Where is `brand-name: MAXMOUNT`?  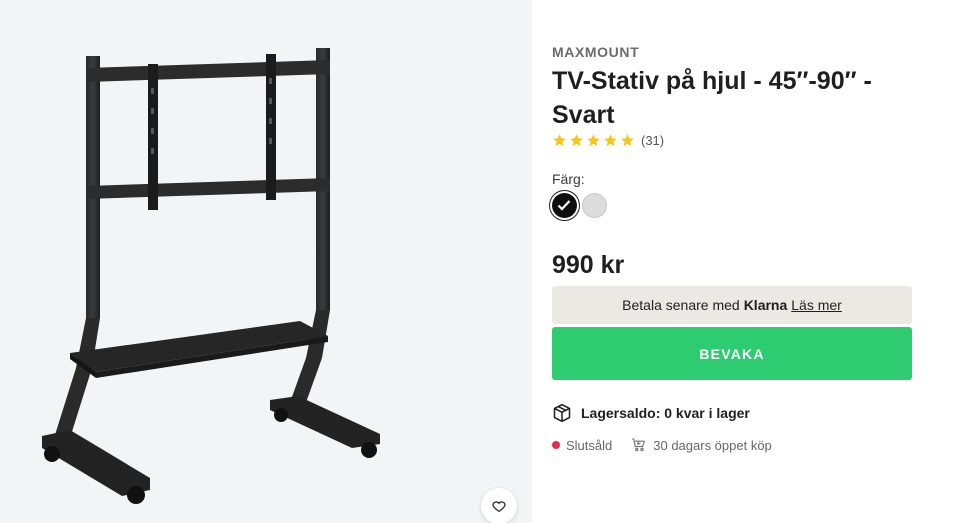
brand-name: MAXMOUNT is located at coordinates (595, 52).